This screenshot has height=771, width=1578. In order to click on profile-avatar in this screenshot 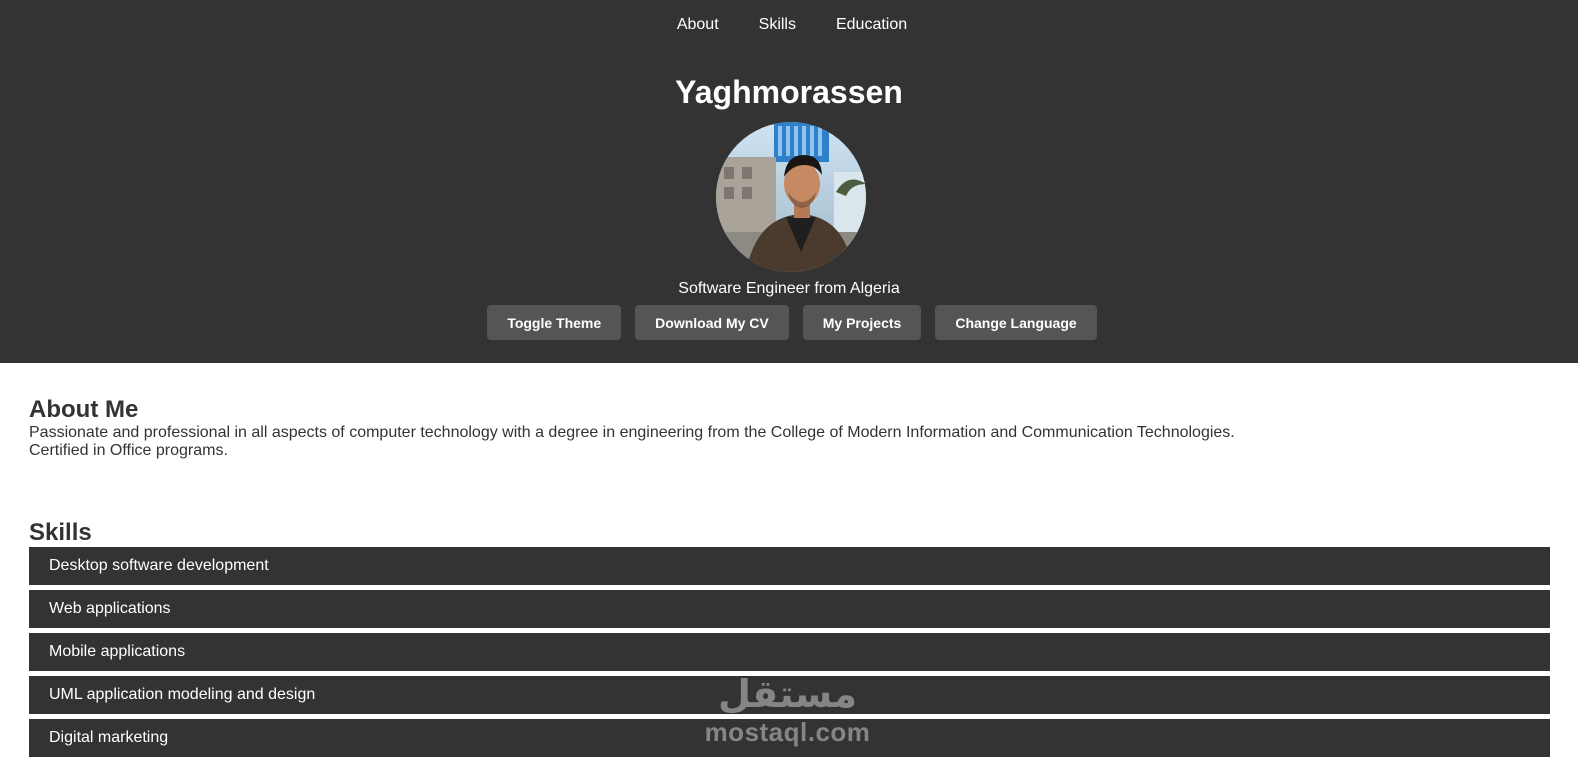, I will do `click(791, 197)`.